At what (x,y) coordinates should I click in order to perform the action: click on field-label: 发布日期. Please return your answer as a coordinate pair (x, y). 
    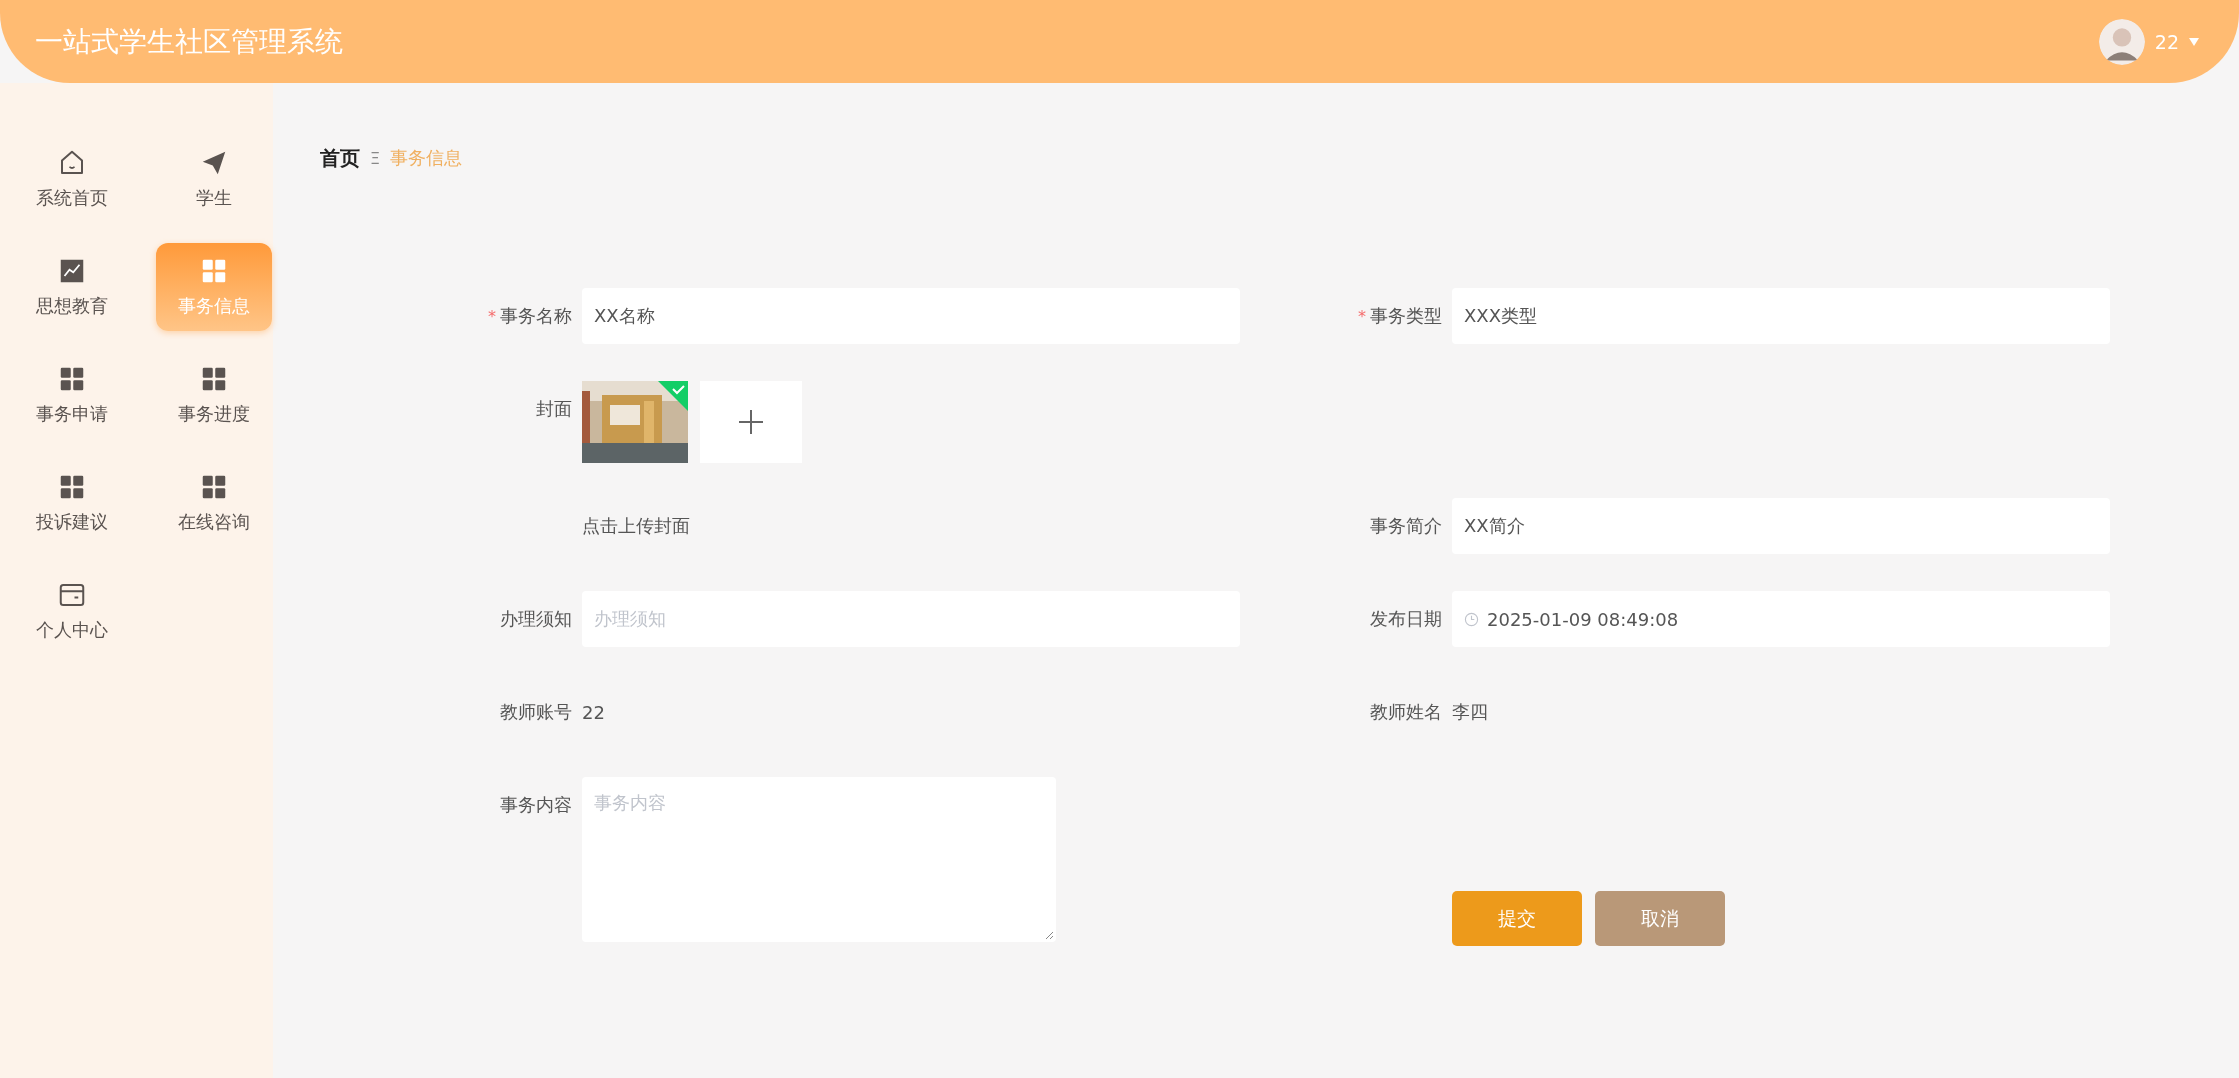
    Looking at the image, I should click on (1406, 619).